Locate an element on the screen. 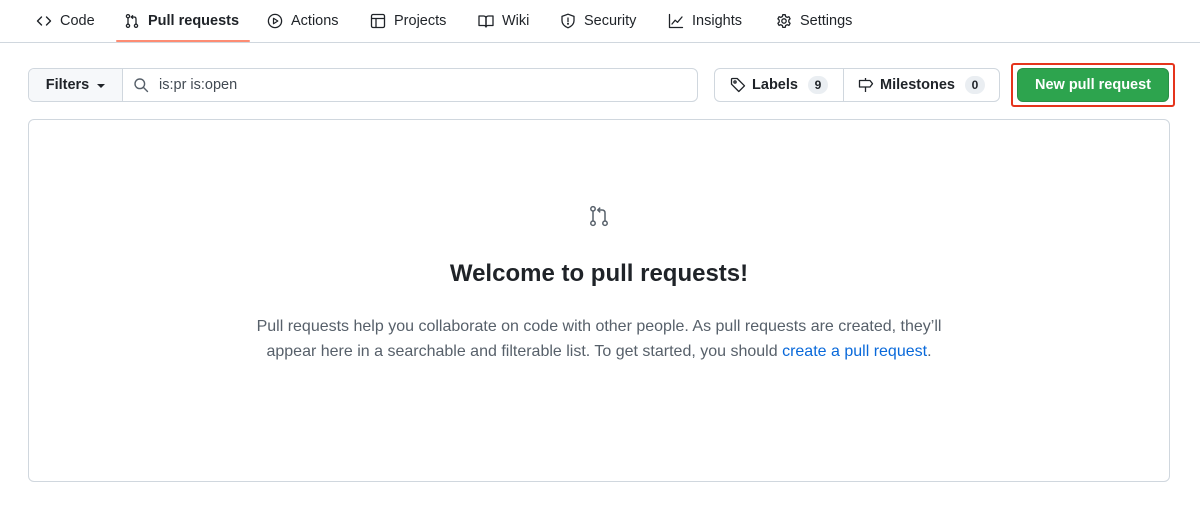 The height and width of the screenshot is (511, 1200). milestones-button: Milestones 0 is located at coordinates (921, 85).